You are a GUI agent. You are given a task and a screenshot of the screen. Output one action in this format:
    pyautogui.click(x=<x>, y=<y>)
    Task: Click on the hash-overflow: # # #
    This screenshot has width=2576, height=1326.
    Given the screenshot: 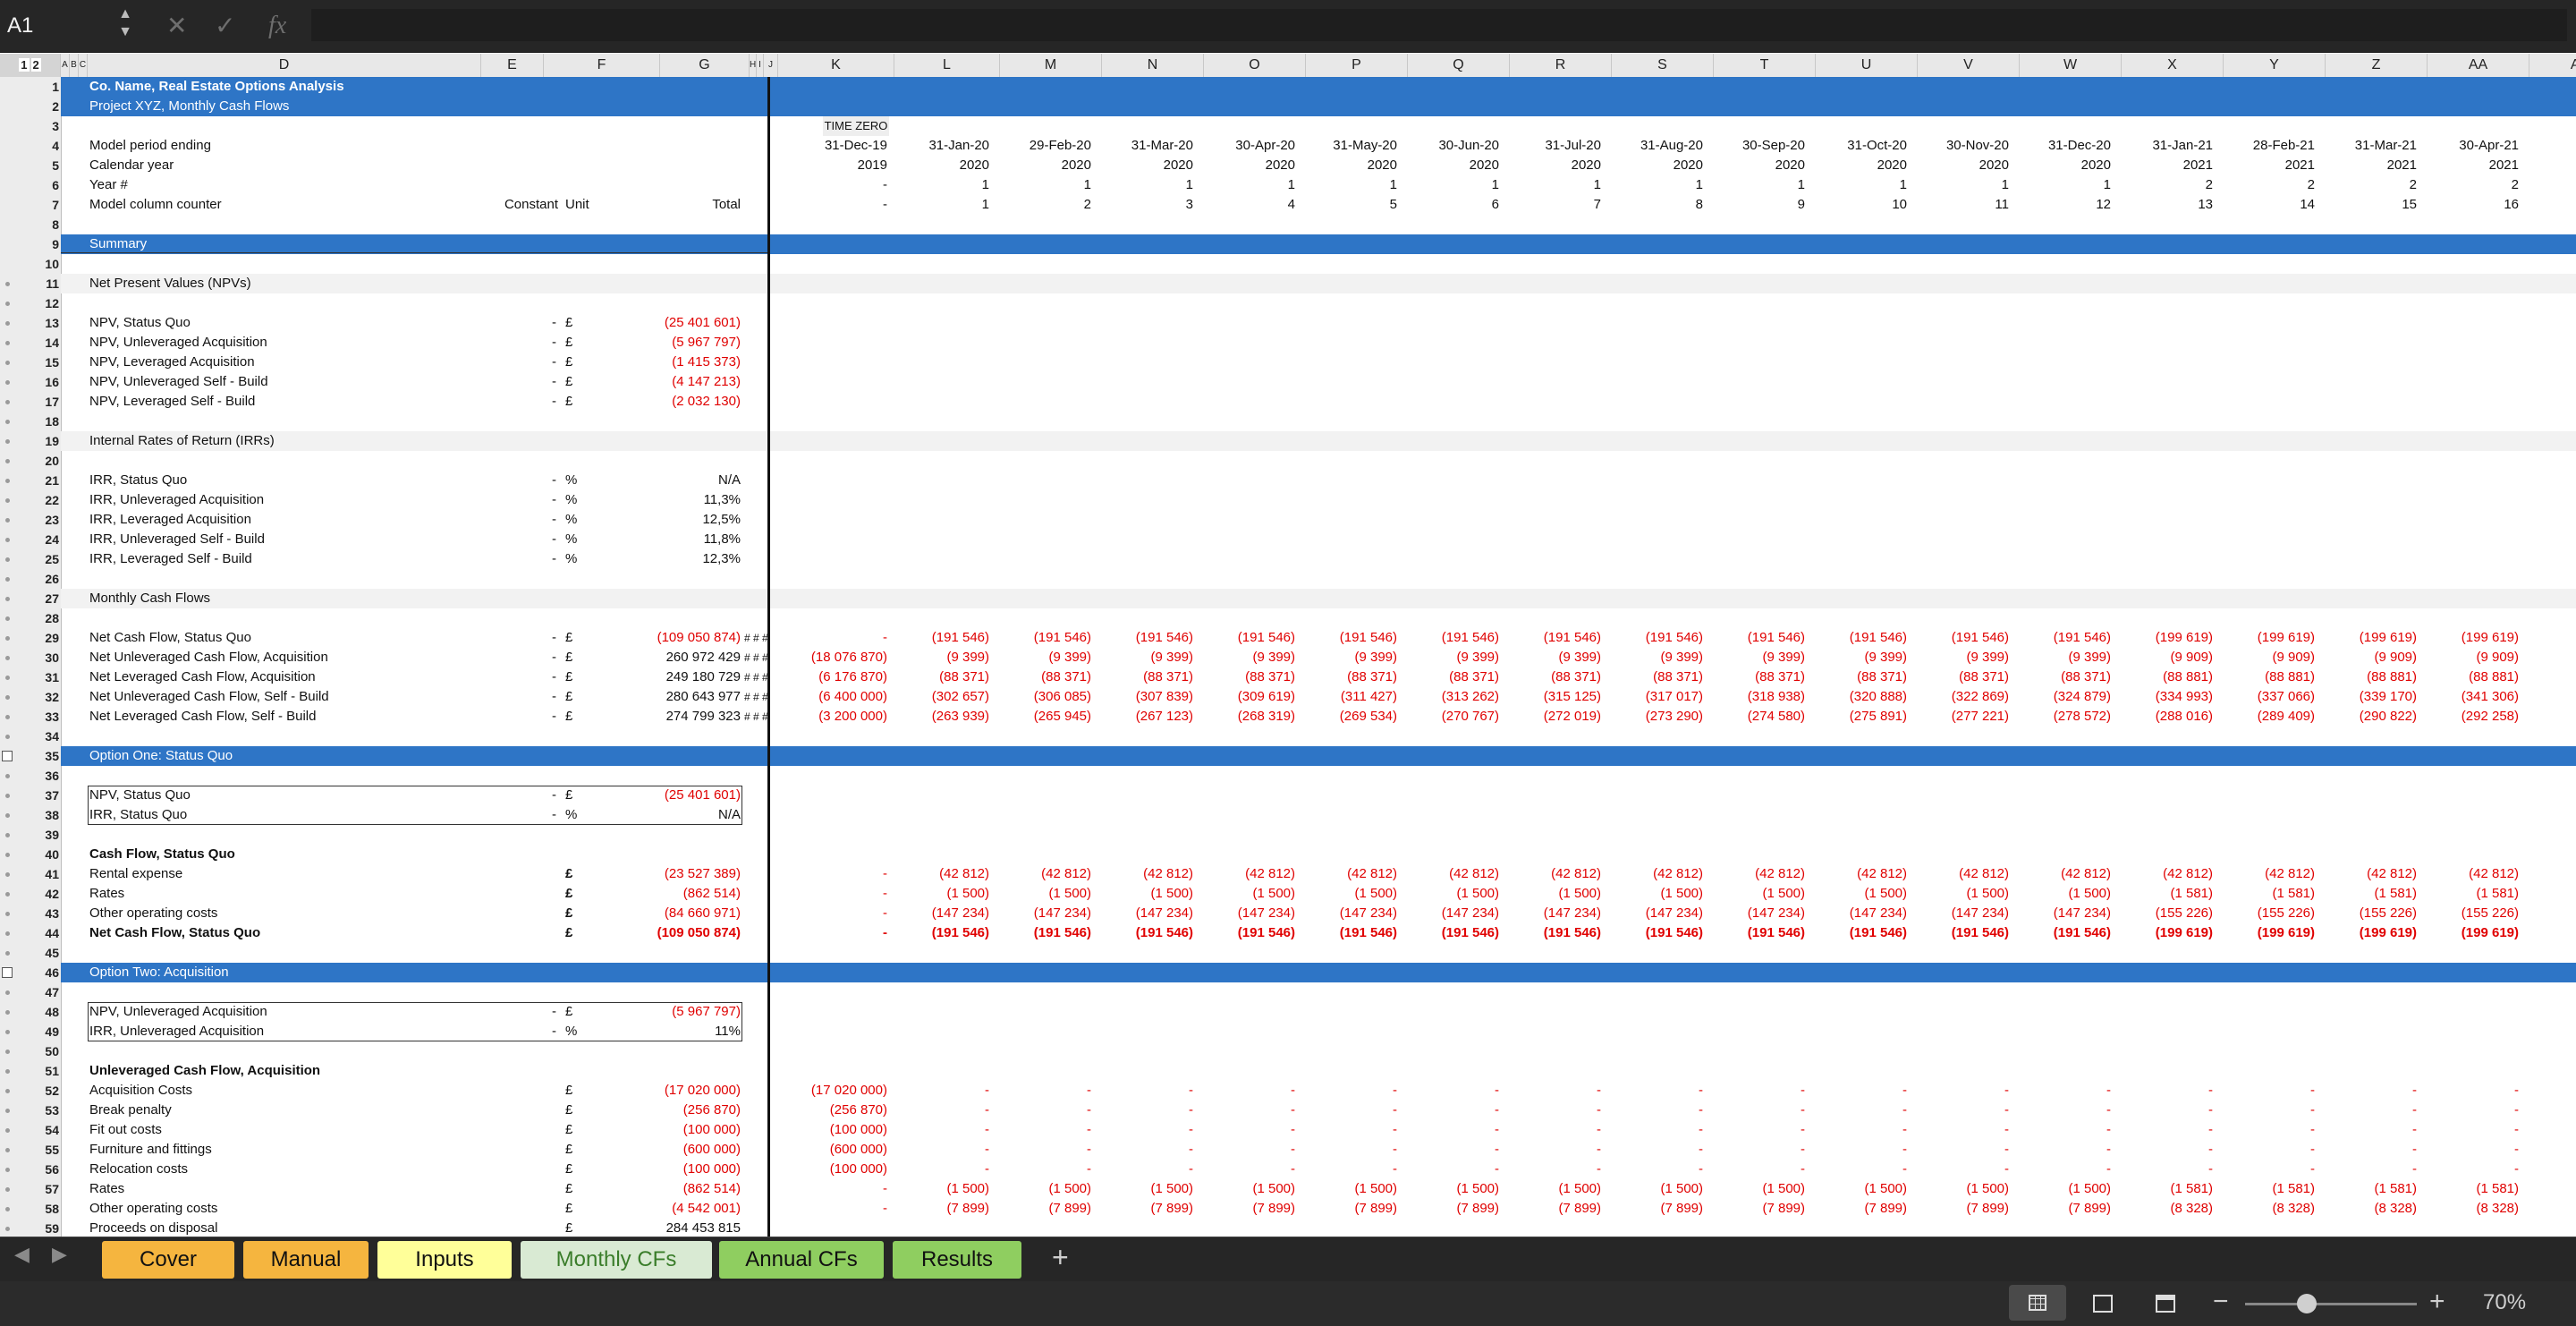 What is the action you would take?
    pyautogui.click(x=762, y=657)
    